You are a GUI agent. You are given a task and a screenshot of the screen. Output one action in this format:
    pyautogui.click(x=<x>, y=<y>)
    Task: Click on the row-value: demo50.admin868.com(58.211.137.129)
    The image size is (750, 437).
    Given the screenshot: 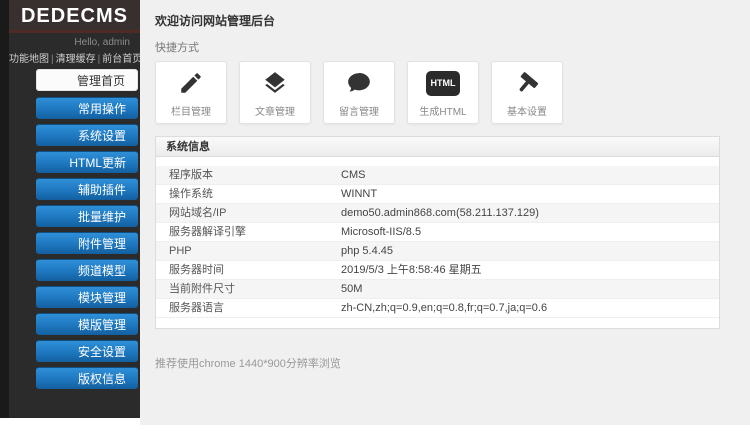 What is the action you would take?
    pyautogui.click(x=440, y=213)
    